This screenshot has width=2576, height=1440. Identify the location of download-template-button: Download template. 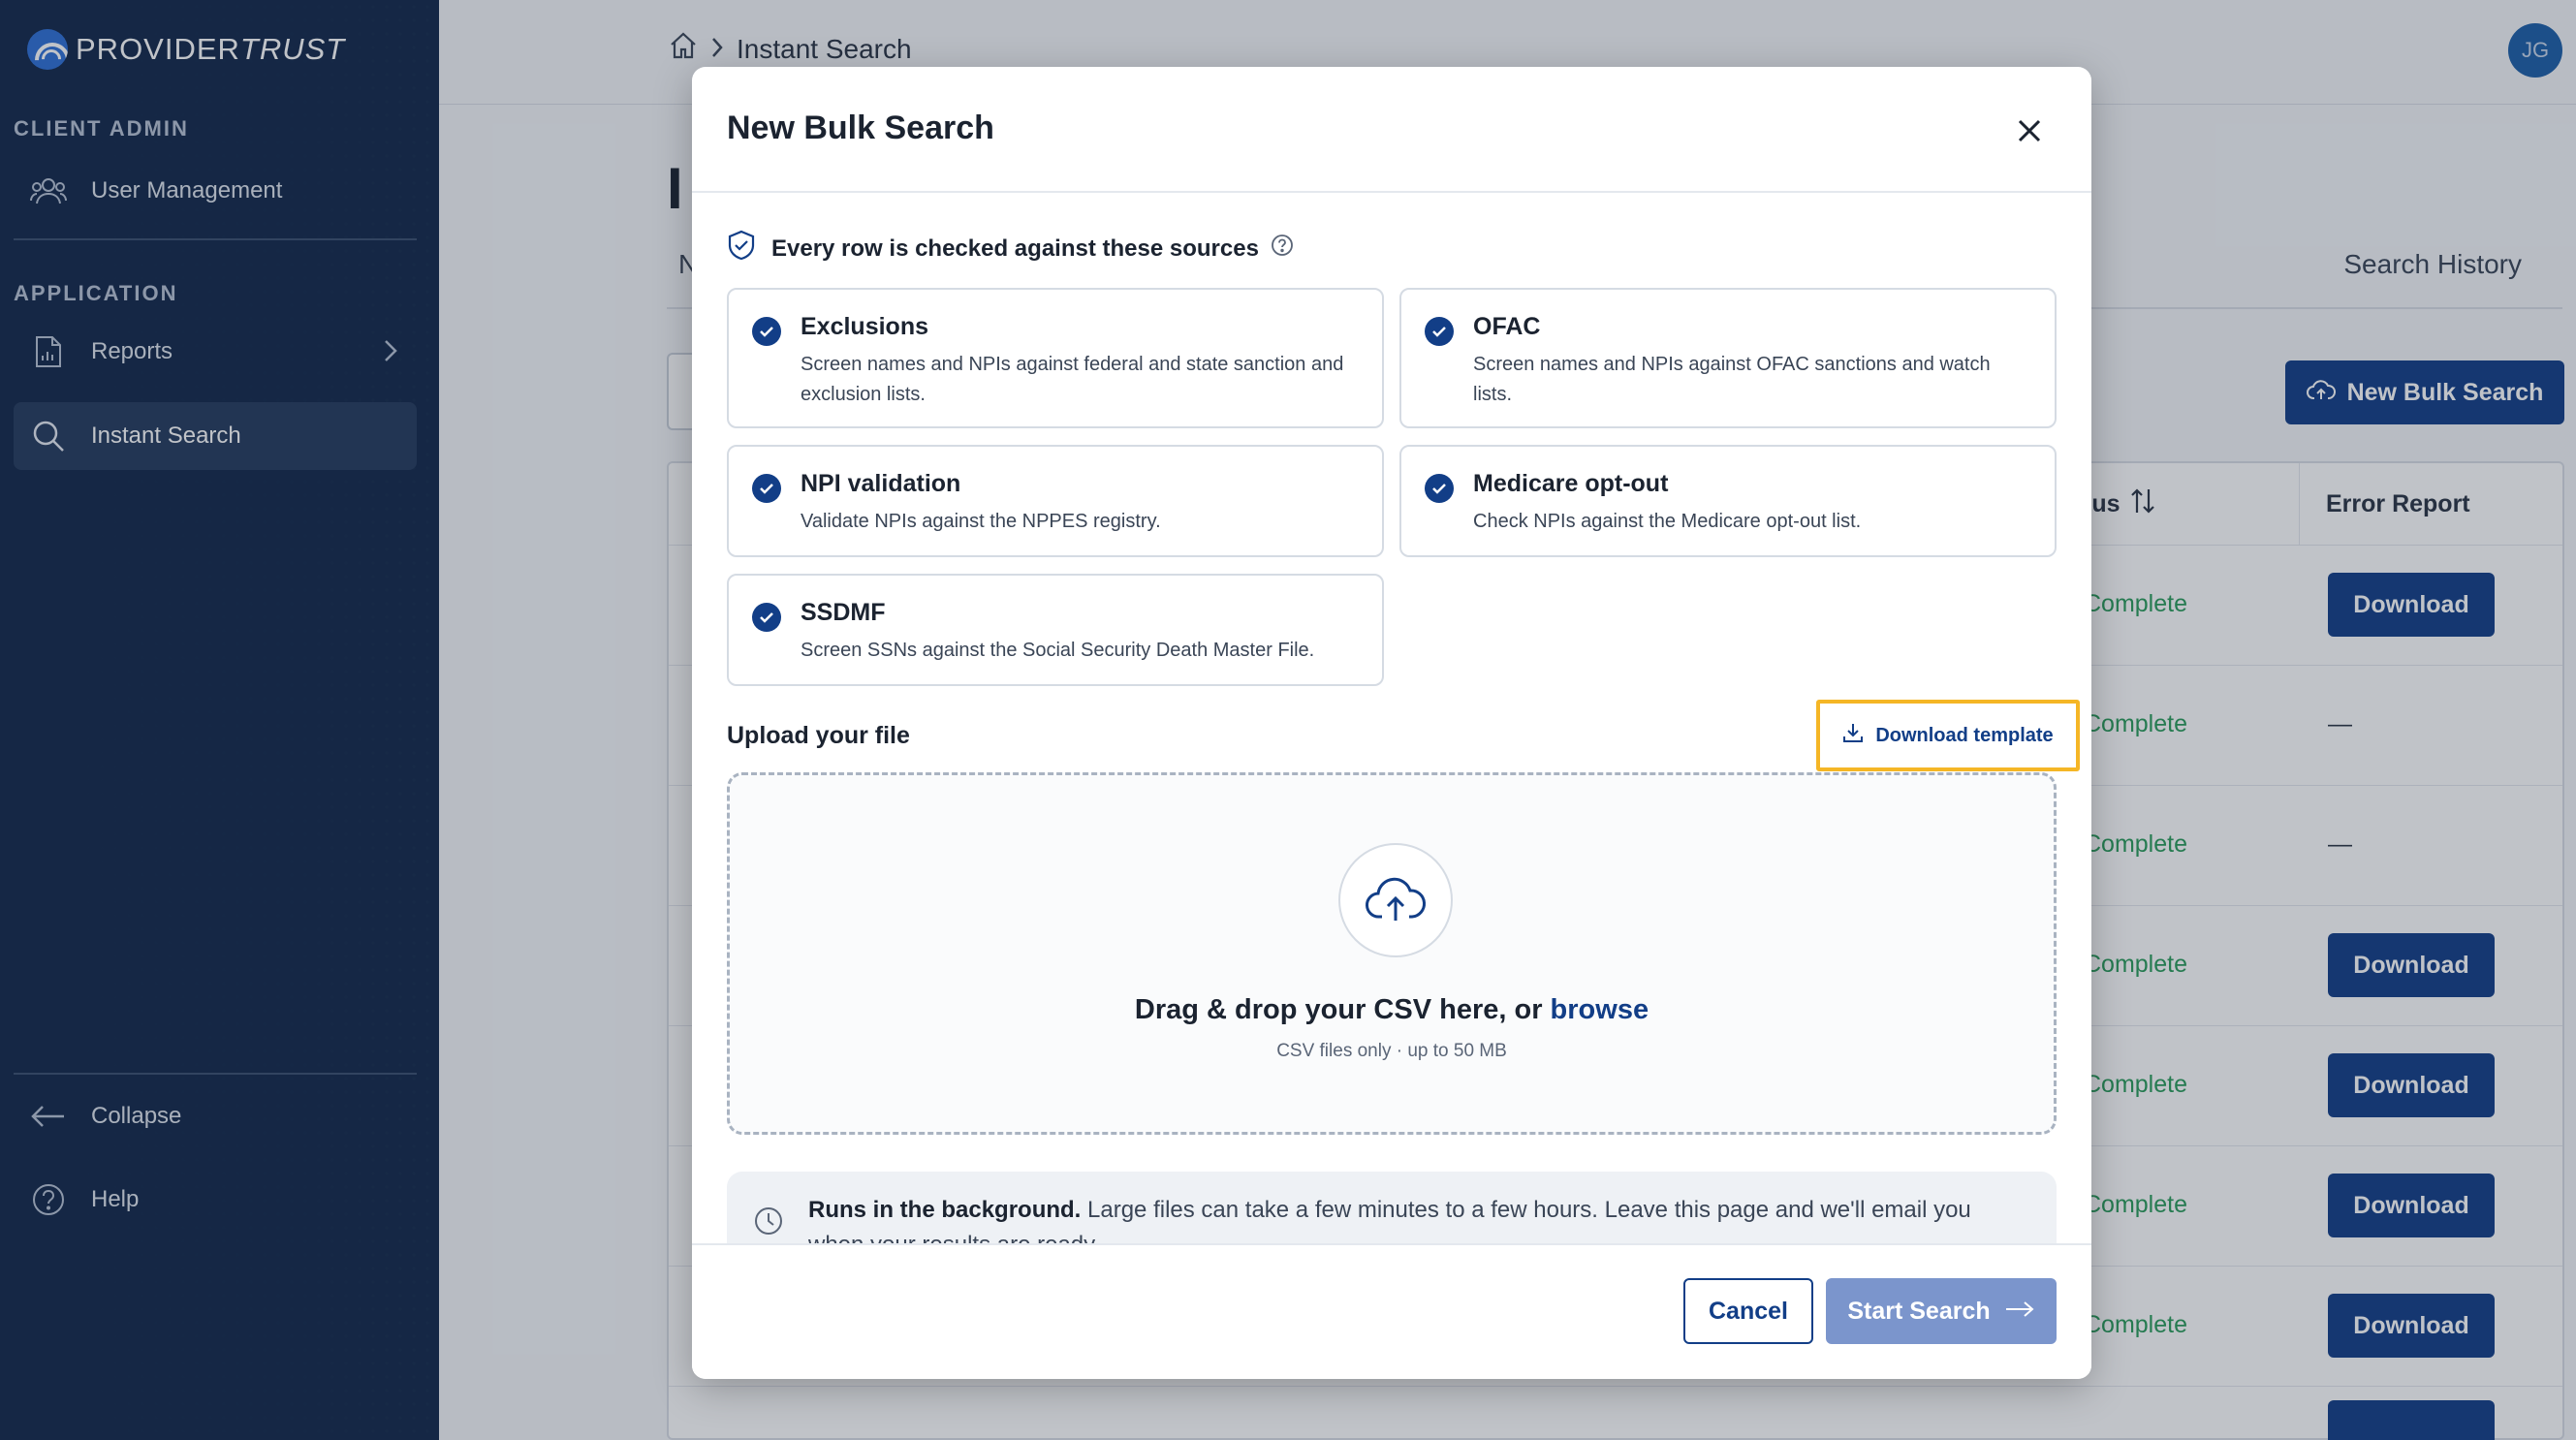
(1948, 736).